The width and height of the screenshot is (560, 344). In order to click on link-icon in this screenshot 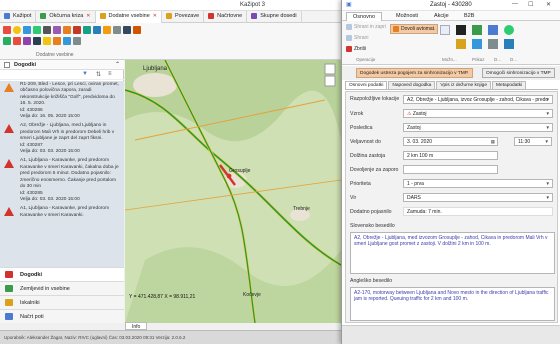, I will do `click(493, 30)`.